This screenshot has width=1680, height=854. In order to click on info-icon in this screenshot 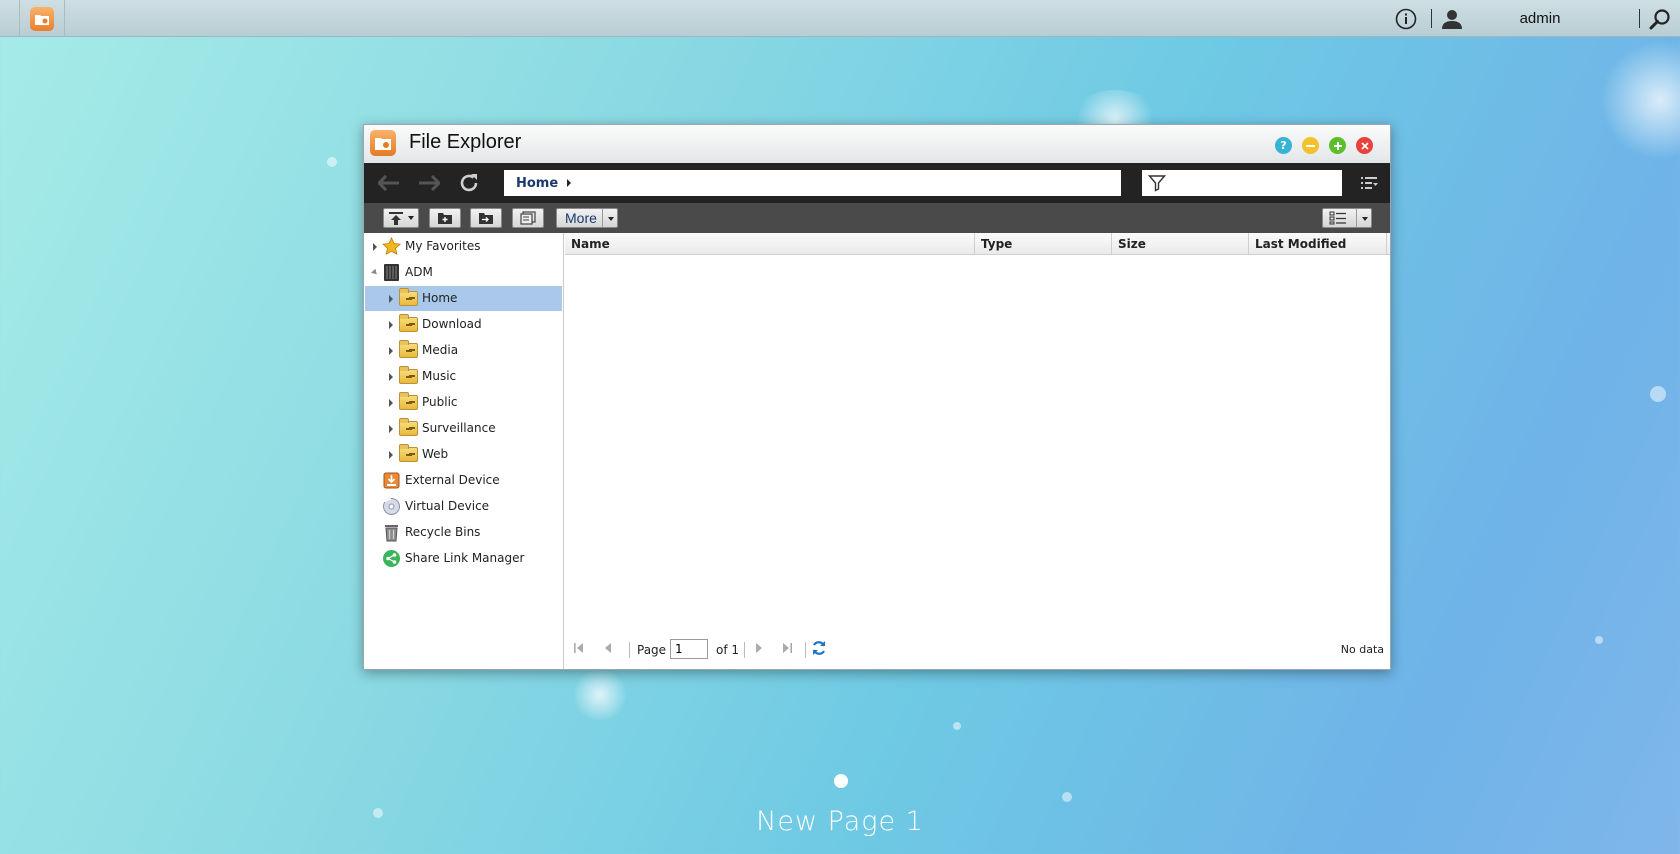, I will do `click(1406, 18)`.